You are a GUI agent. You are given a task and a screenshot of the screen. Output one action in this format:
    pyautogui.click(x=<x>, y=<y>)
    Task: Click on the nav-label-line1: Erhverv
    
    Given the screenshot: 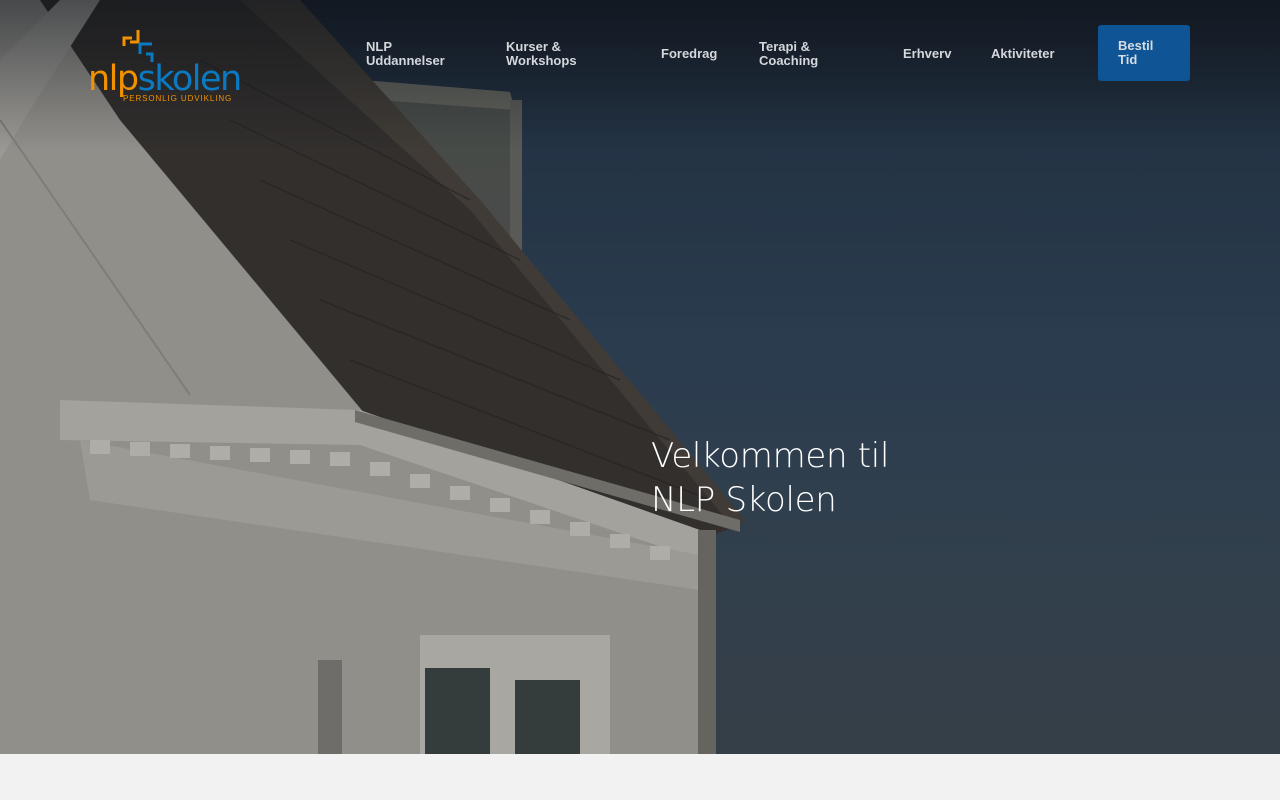 What is the action you would take?
    pyautogui.click(x=927, y=53)
    